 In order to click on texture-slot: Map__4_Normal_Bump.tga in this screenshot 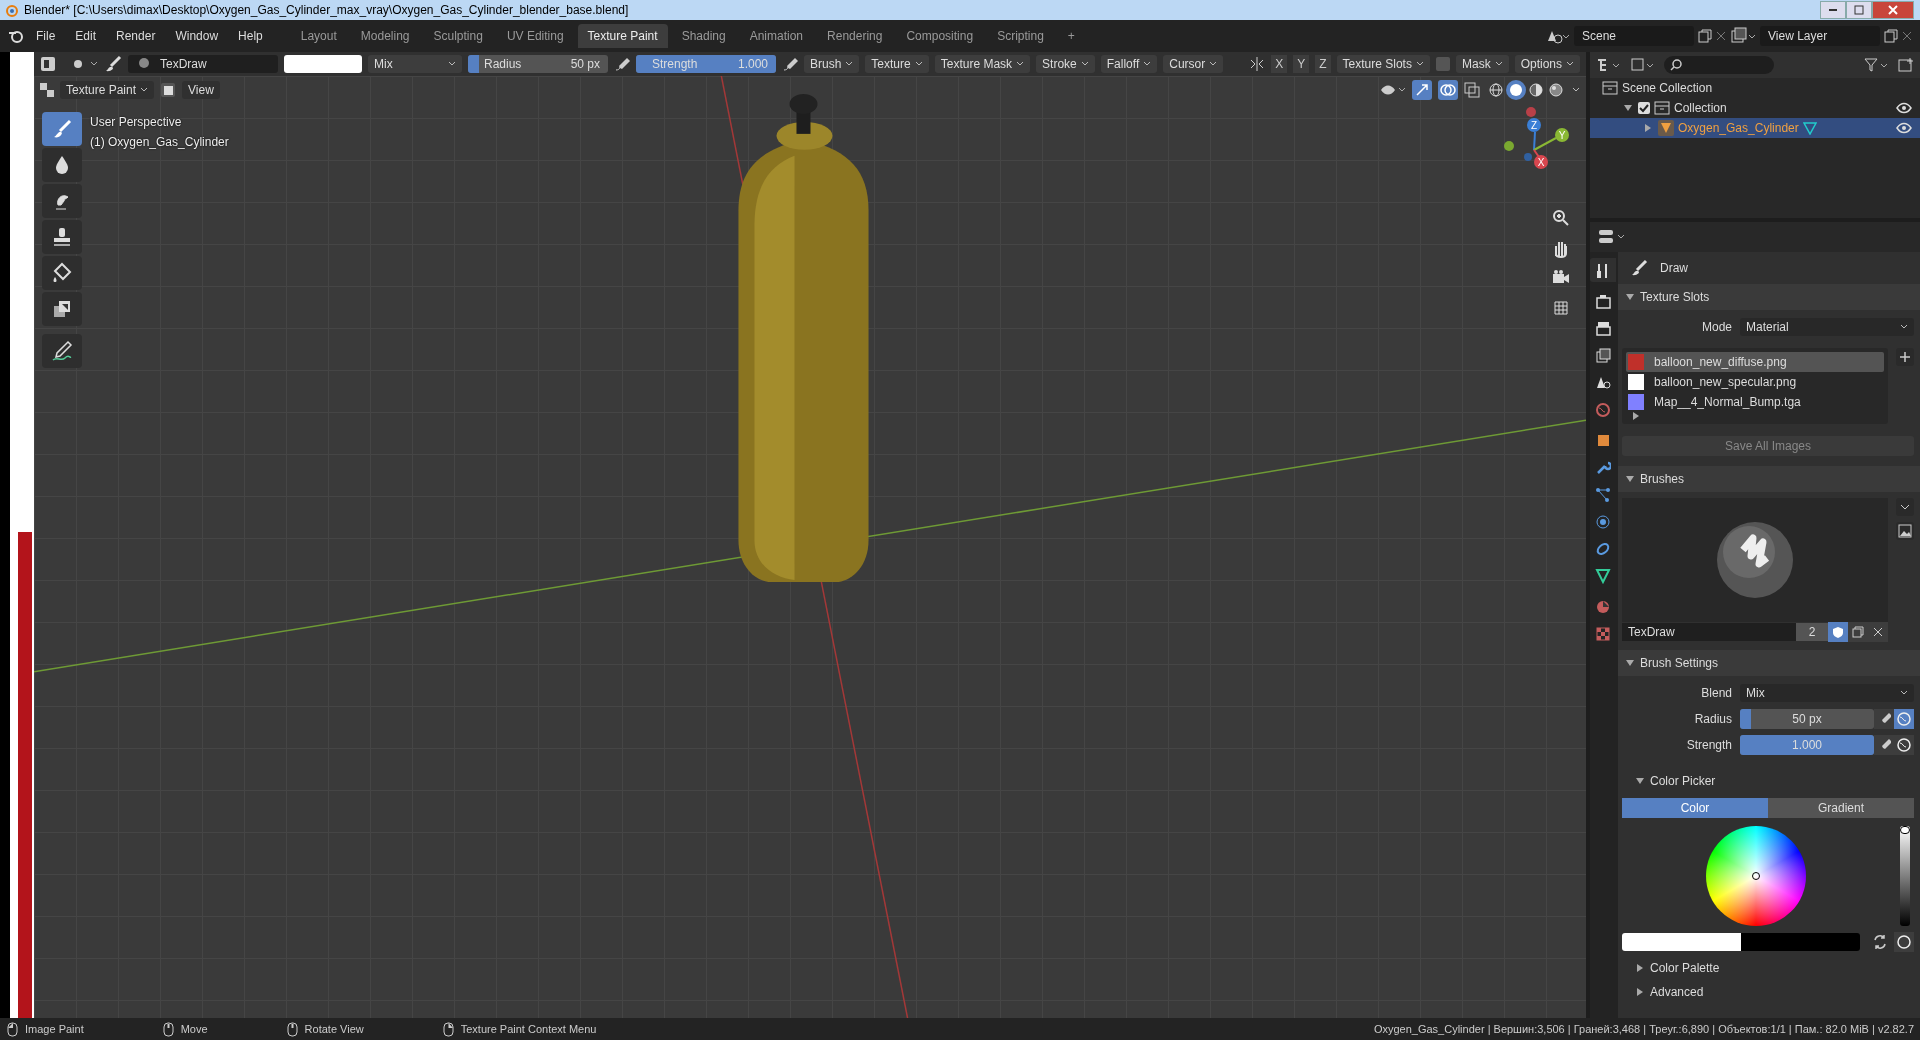, I will do `click(1755, 402)`.